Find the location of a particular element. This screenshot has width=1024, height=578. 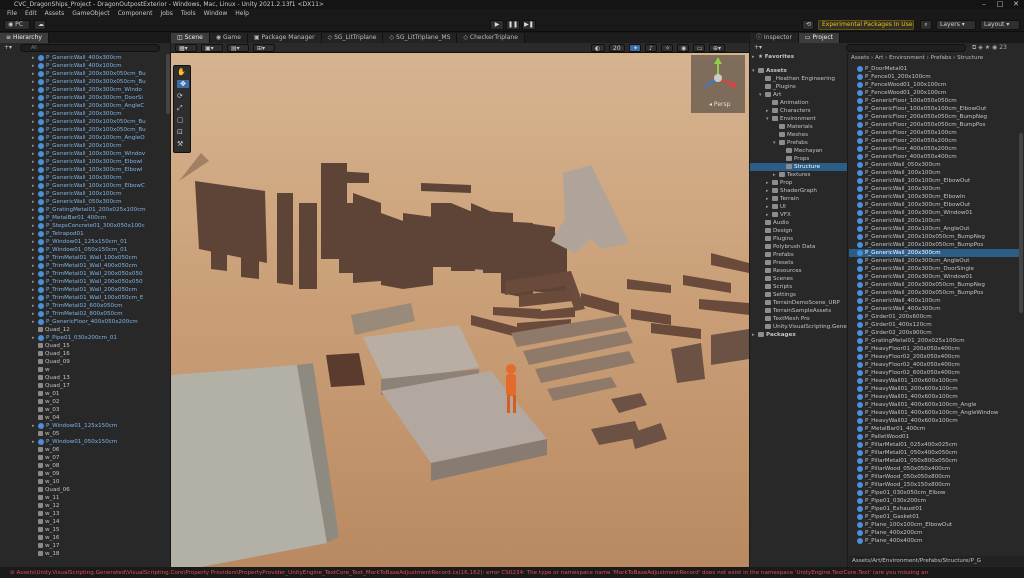

hierarchy-item: ▸ P_Window01_050x150cm_01 is located at coordinates (83, 250).